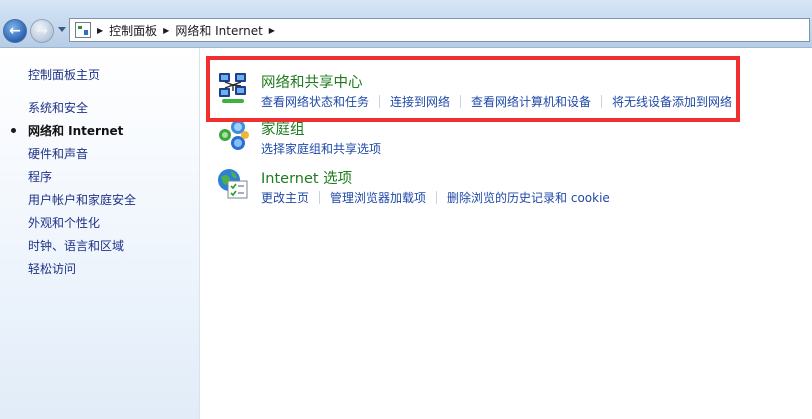  I want to click on sidebar-item-network-internet: 网络和 Internet, so click(75, 130).